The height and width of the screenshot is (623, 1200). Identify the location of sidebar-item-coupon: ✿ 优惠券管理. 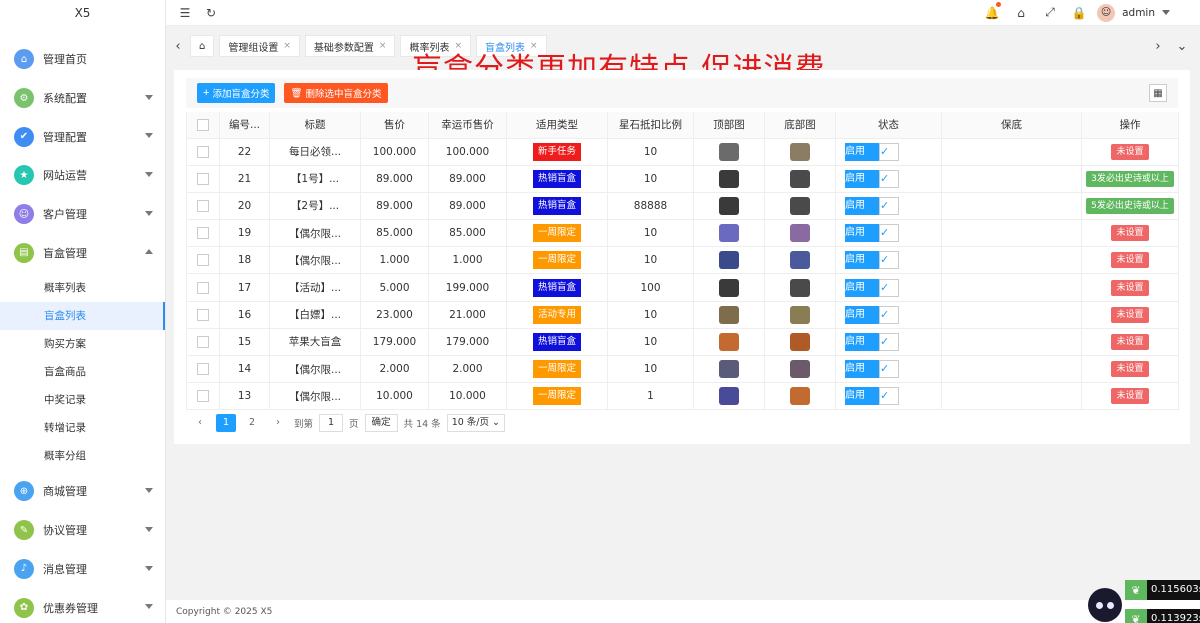
(82, 605).